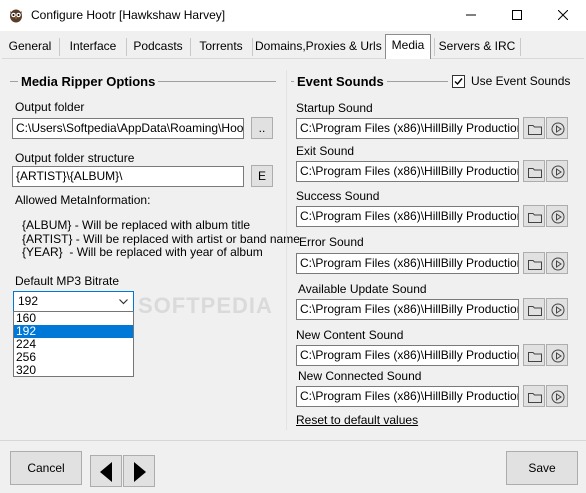 The width and height of the screenshot is (586, 493). I want to click on error-browse-button, so click(534, 263).